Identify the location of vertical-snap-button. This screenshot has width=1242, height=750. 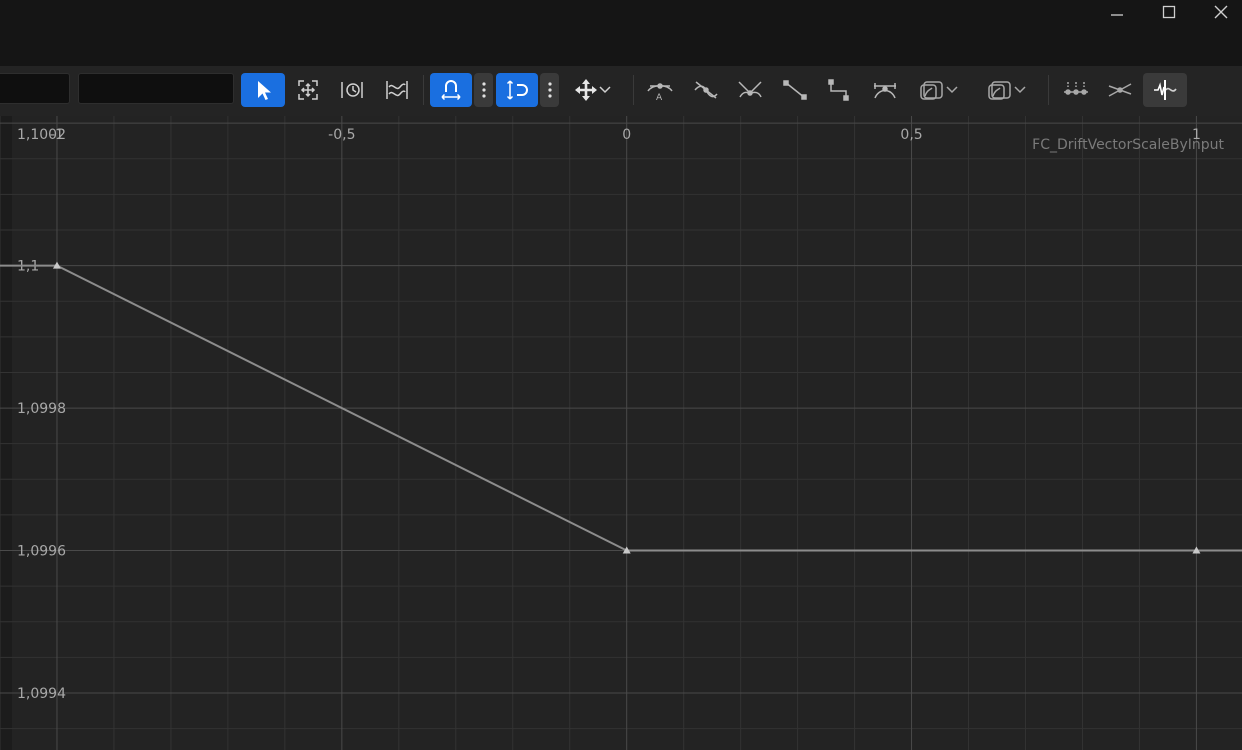
(517, 90).